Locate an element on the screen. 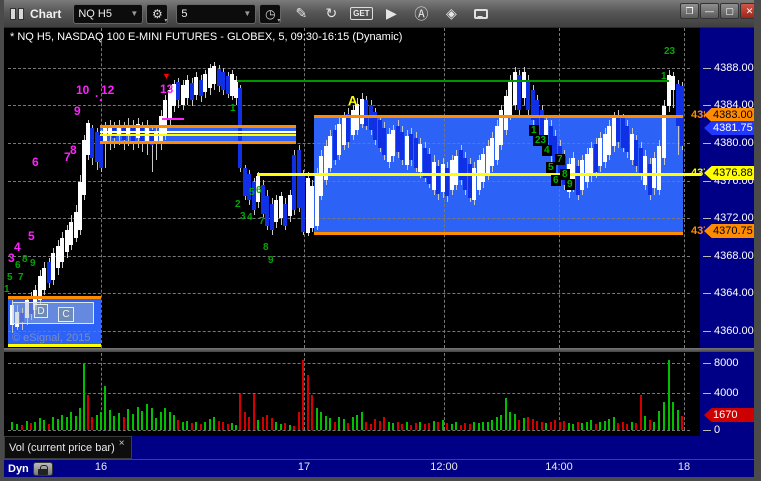 The width and height of the screenshot is (761, 481). chart-annotation: 7 is located at coordinates (21, 277).